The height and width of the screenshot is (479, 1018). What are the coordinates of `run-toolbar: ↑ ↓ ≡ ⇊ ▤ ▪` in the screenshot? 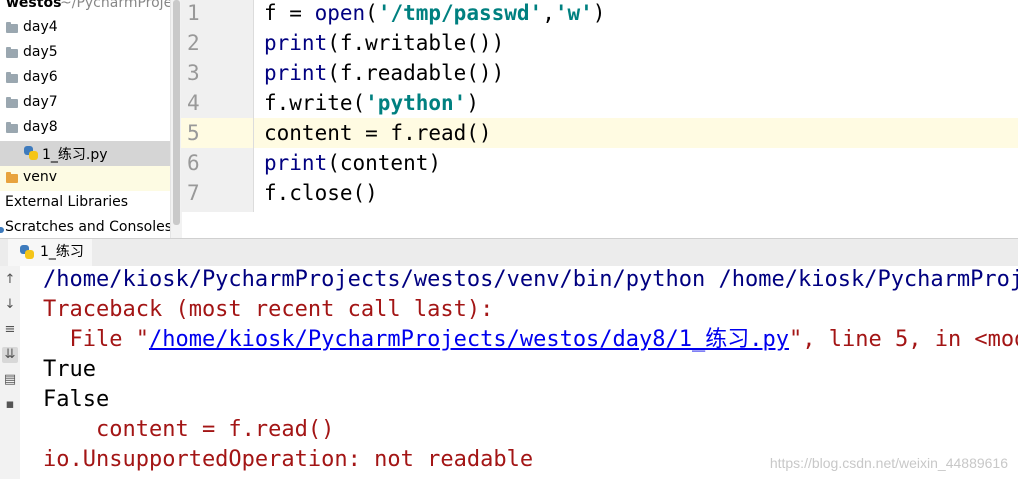 It's located at (10, 372).